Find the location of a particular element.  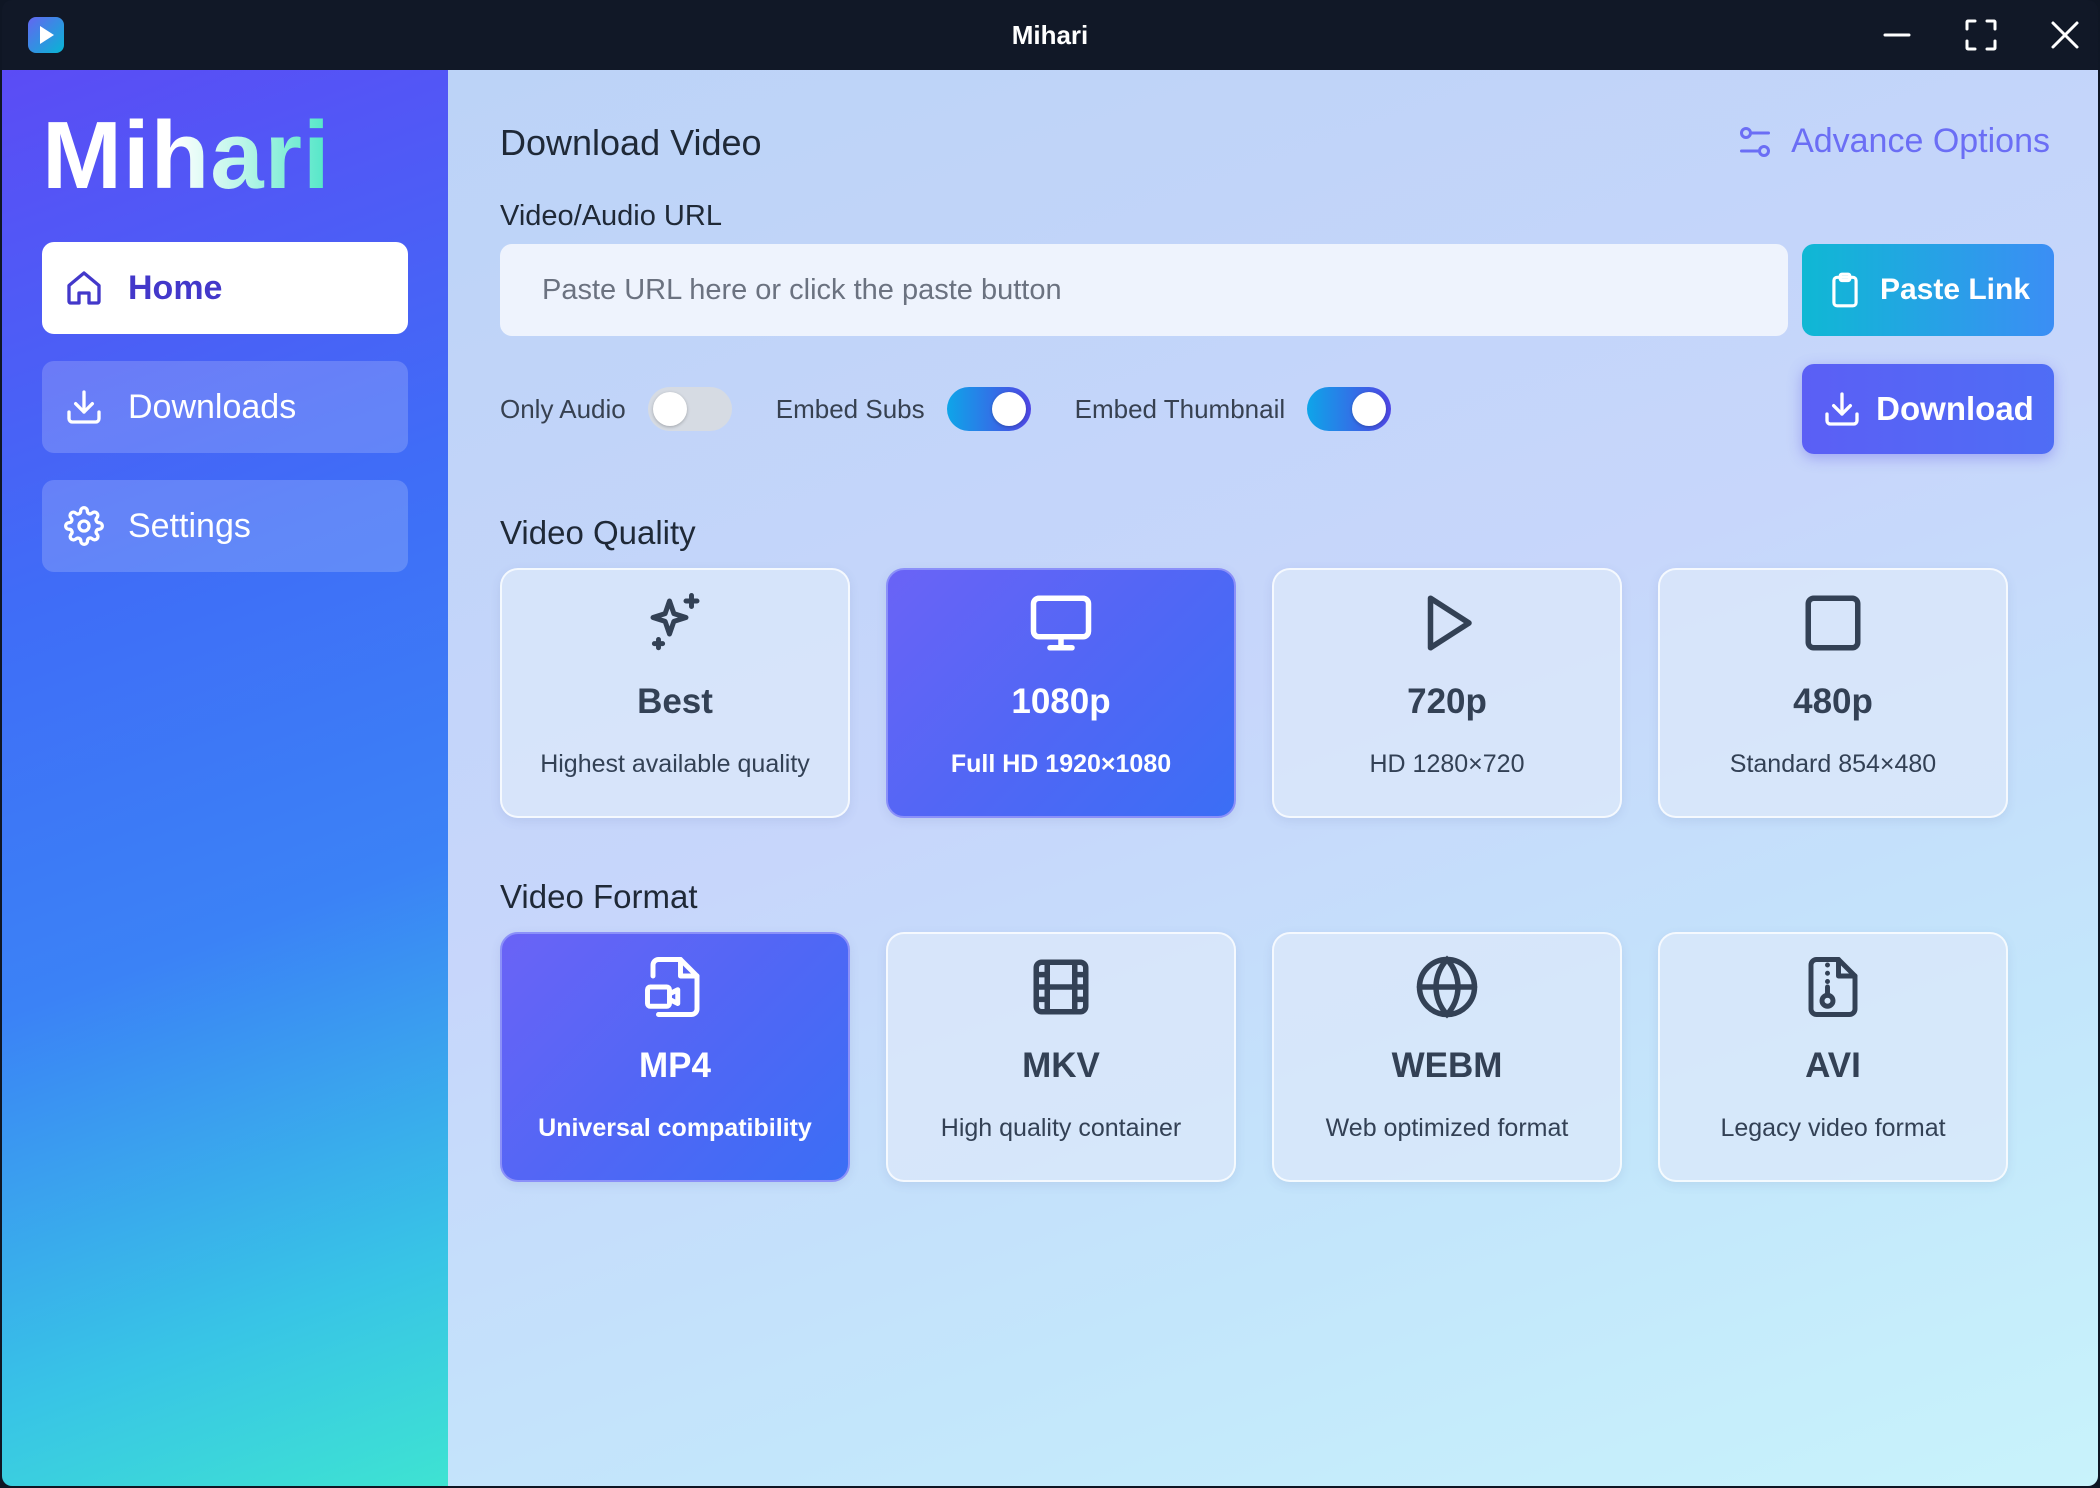

advance-options-button: Advance Options is located at coordinates (1893, 141).